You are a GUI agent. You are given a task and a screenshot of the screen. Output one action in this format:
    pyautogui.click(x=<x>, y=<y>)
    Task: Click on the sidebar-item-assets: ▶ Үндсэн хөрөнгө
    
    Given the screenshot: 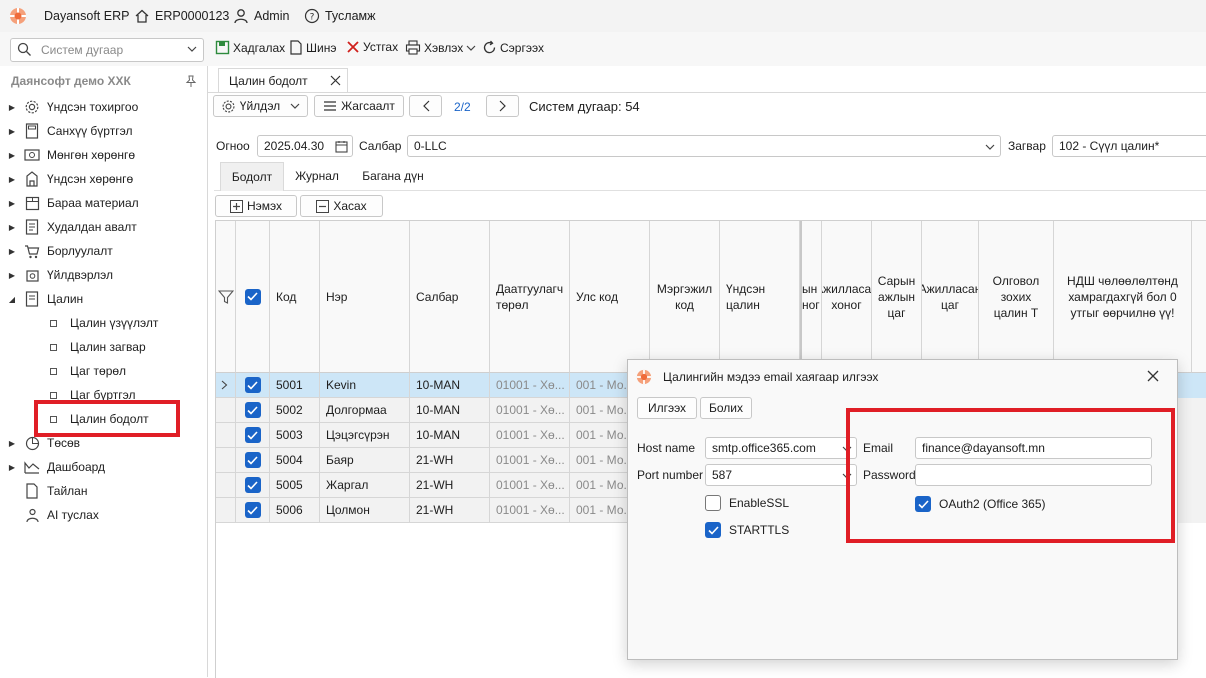 What is the action you would take?
    pyautogui.click(x=103, y=179)
    